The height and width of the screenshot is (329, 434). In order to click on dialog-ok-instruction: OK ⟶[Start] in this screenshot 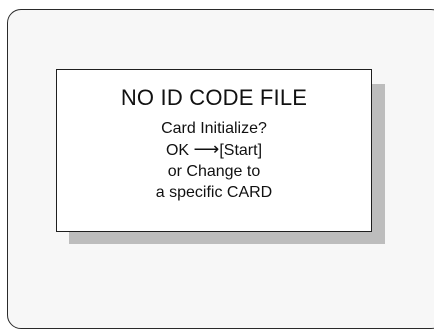, I will do `click(214, 150)`.